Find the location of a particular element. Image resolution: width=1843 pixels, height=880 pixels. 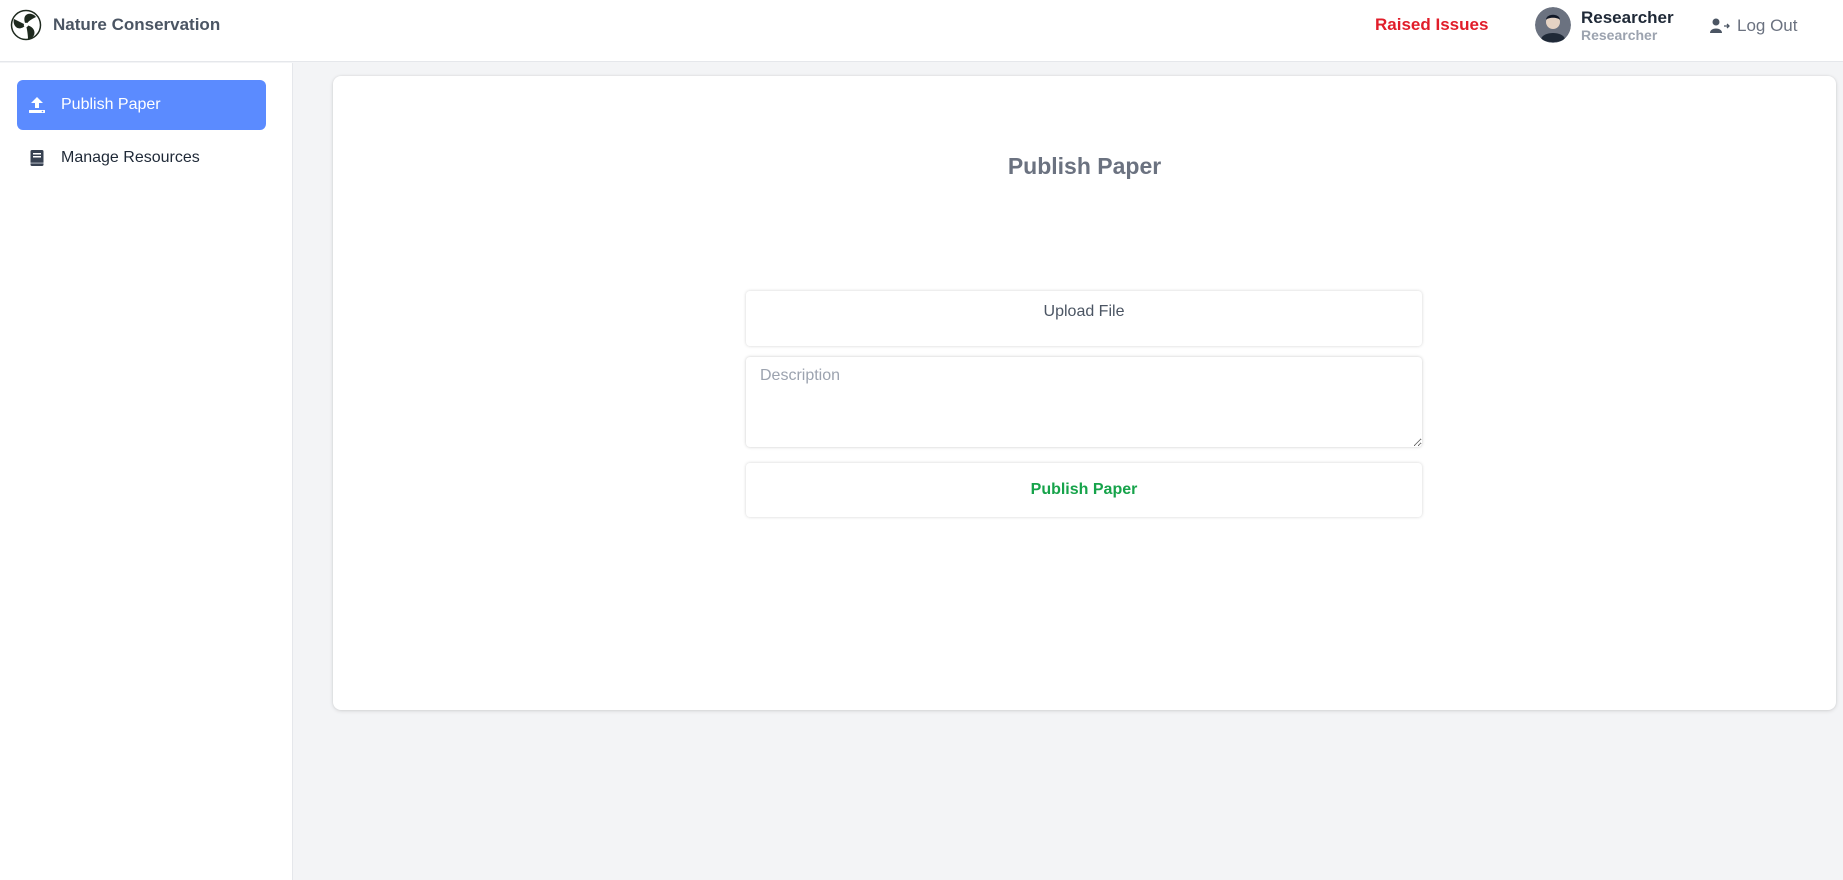

sidebar-item-manage-resources: Manage Resources is located at coordinates (141, 158).